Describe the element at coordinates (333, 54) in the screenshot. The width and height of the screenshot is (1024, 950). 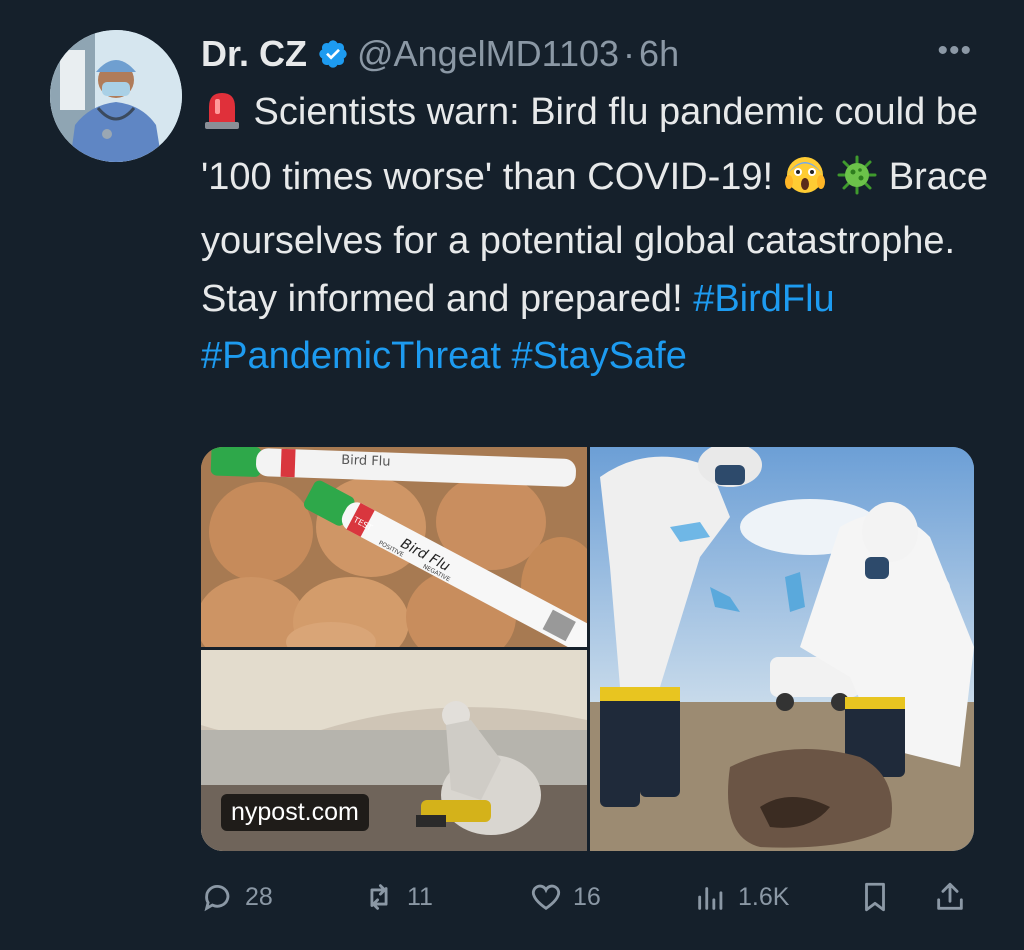
I see `verified-badge-icon` at that location.